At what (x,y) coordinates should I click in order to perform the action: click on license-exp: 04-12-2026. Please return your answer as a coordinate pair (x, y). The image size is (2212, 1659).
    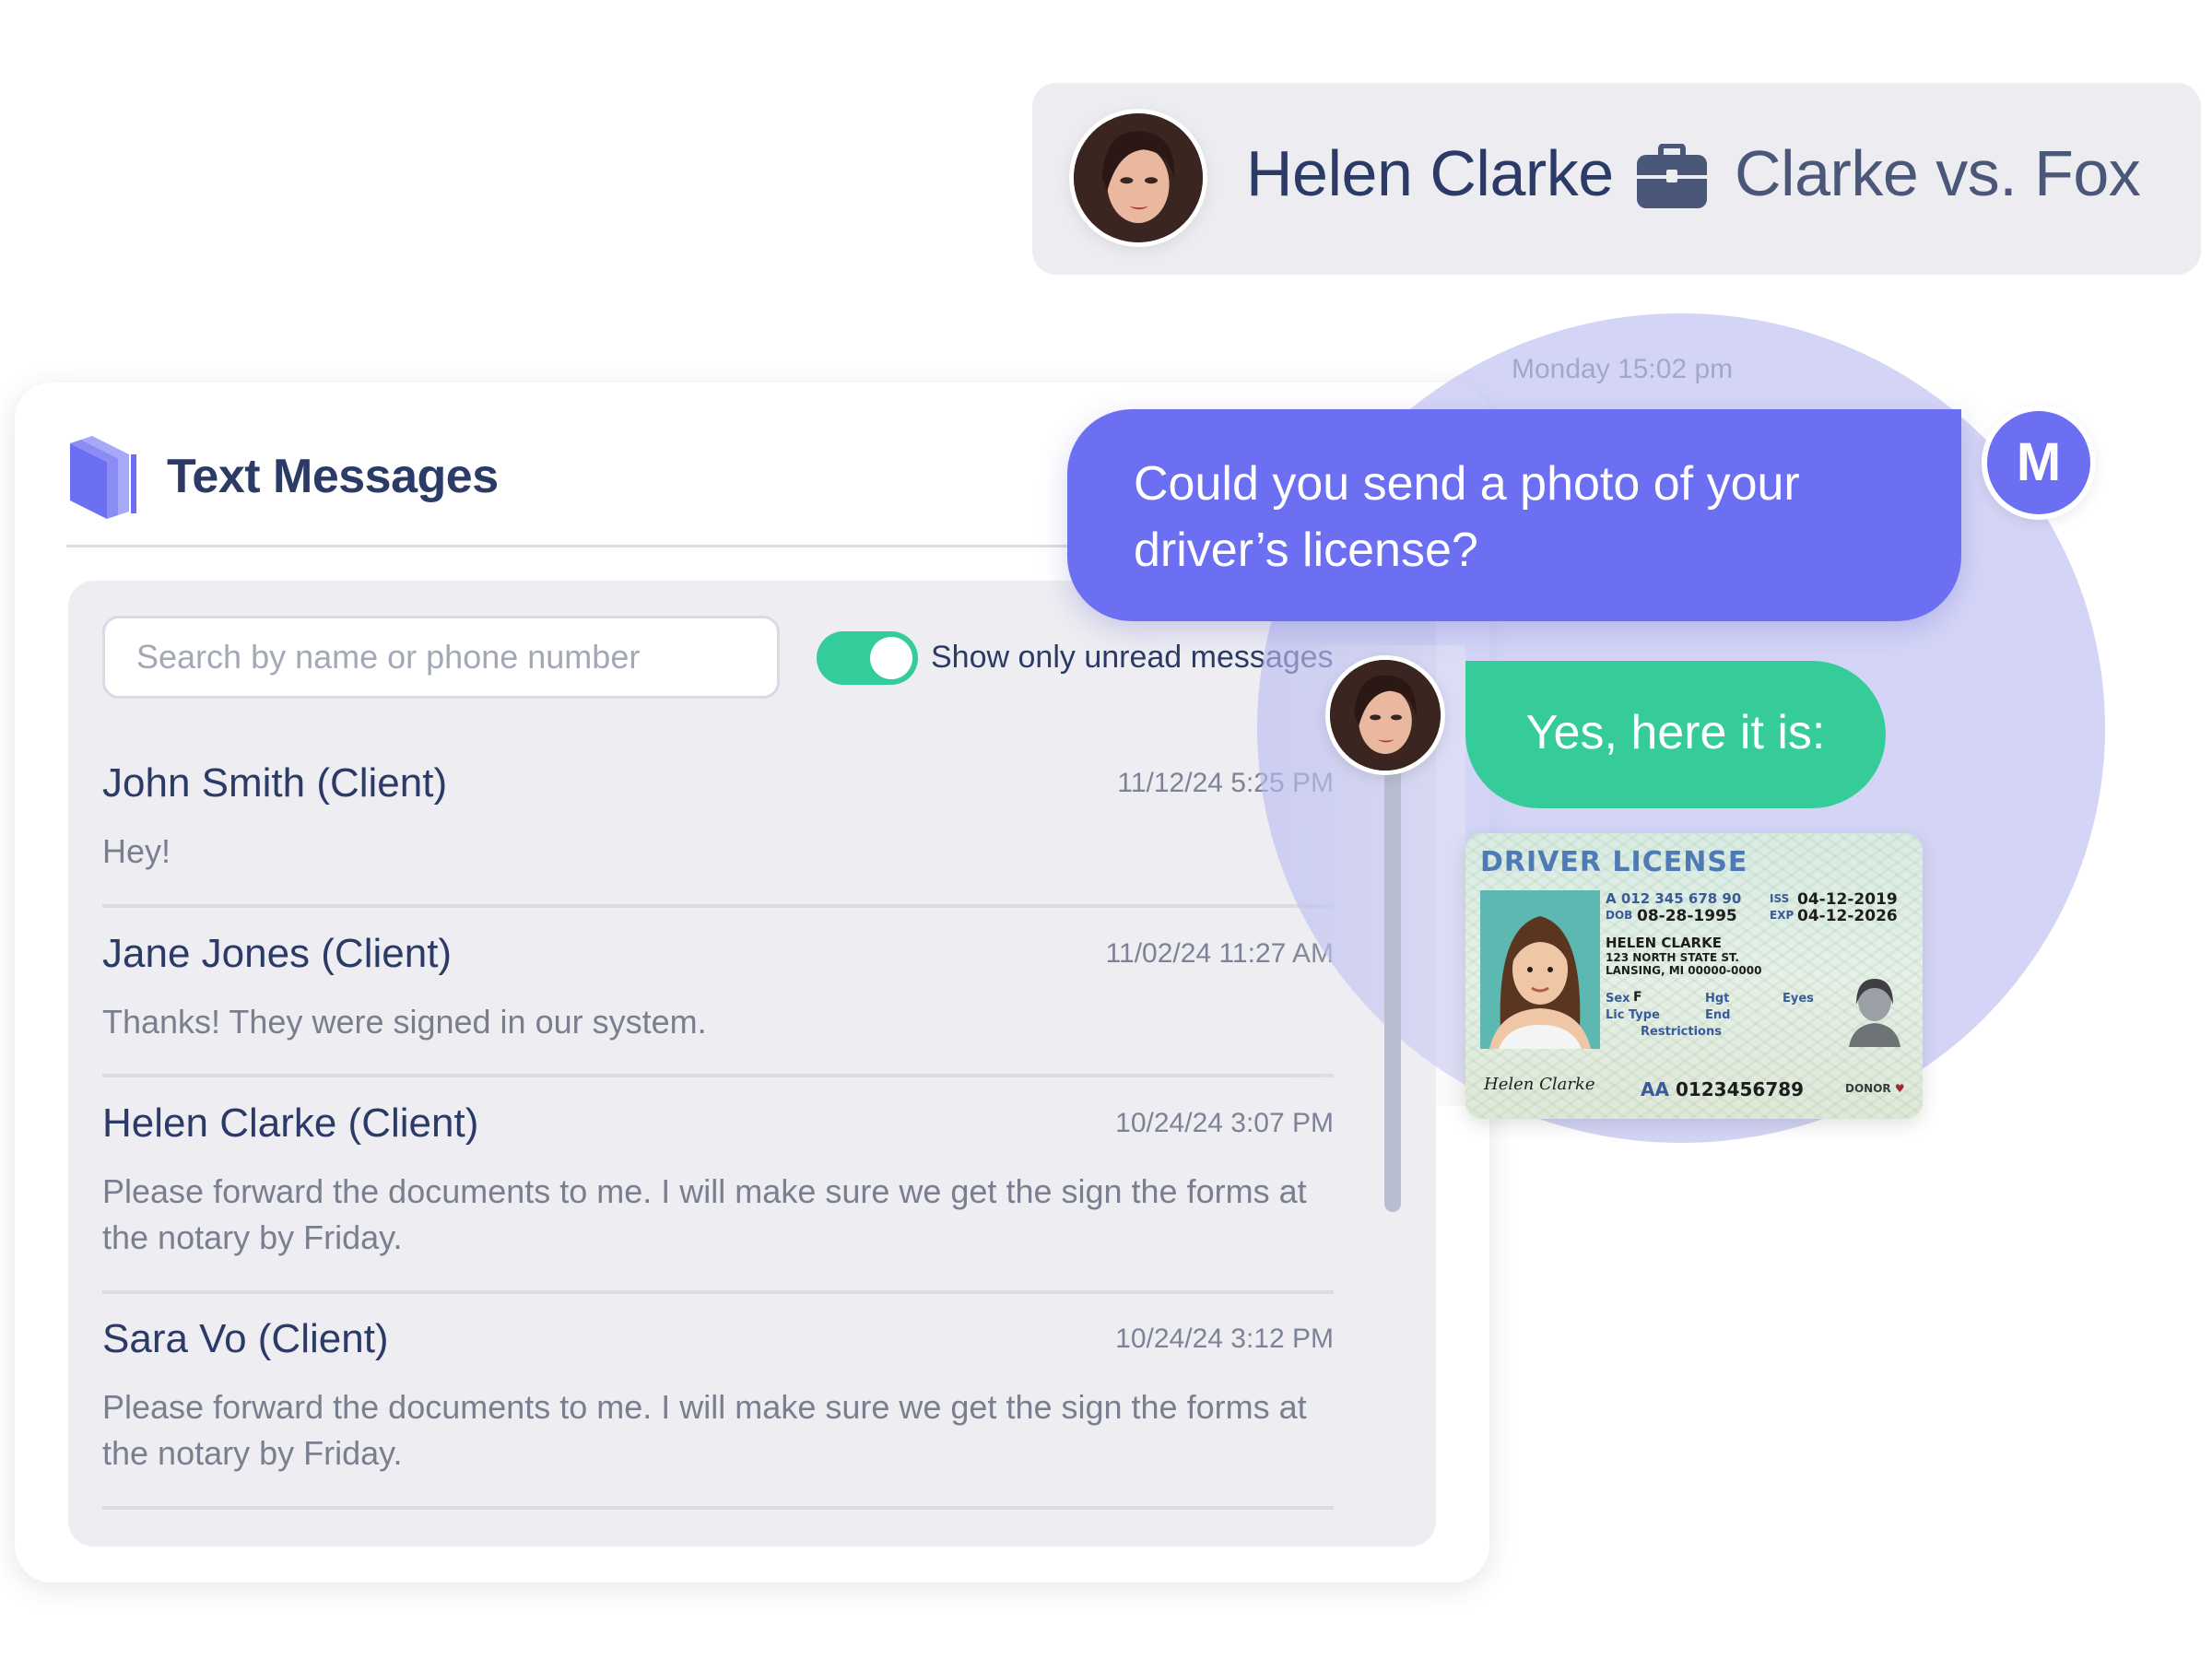
    Looking at the image, I should click on (1847, 916).